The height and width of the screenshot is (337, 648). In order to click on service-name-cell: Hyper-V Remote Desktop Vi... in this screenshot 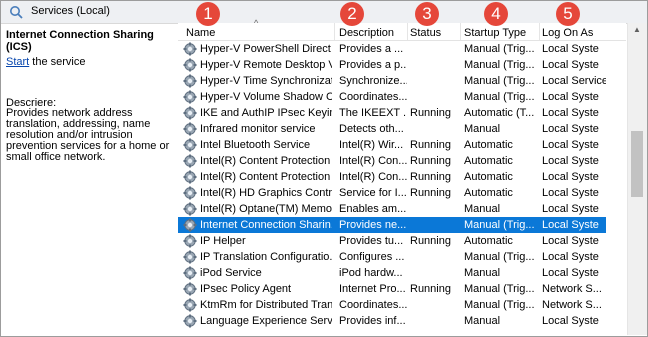, I will do `click(266, 65)`.